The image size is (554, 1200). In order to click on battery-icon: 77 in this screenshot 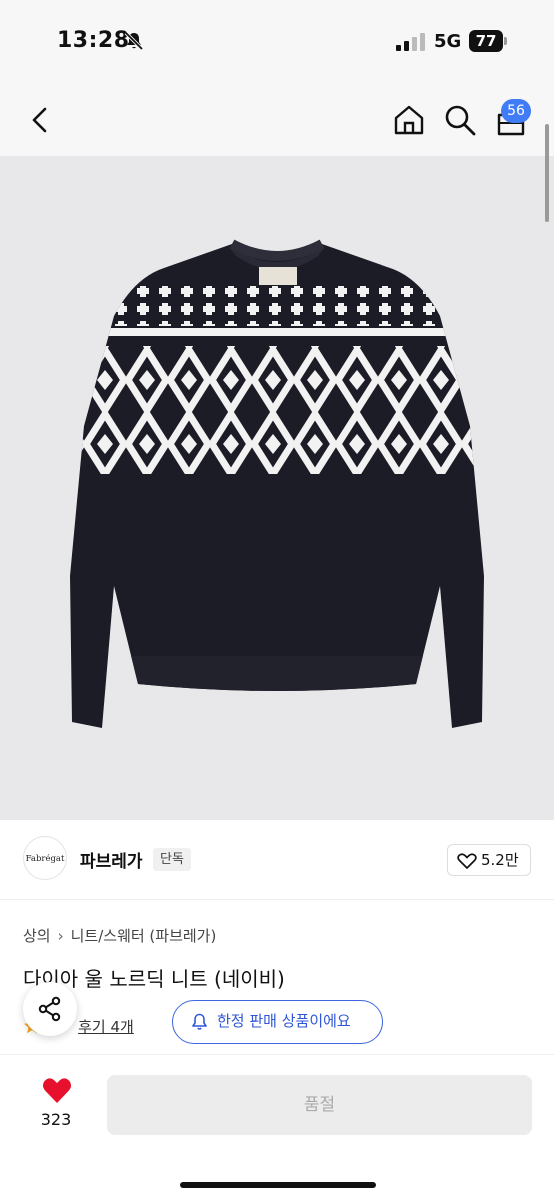, I will do `click(488, 41)`.